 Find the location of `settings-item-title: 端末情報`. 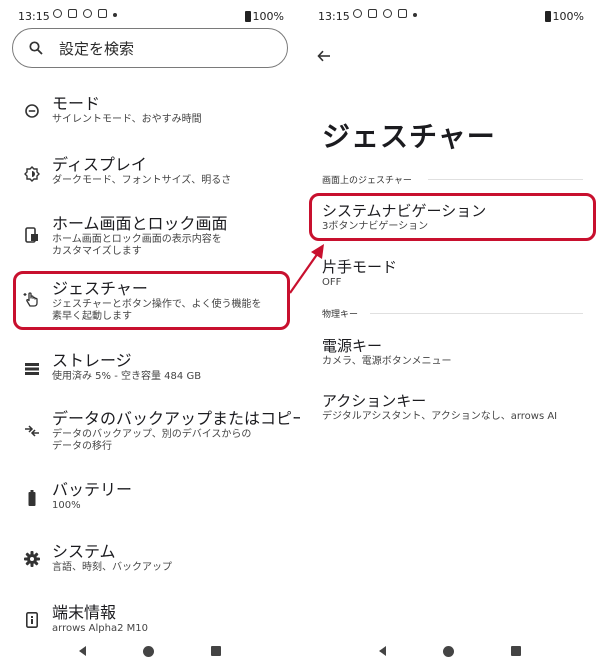

settings-item-title: 端末情報 is located at coordinates (84, 612).